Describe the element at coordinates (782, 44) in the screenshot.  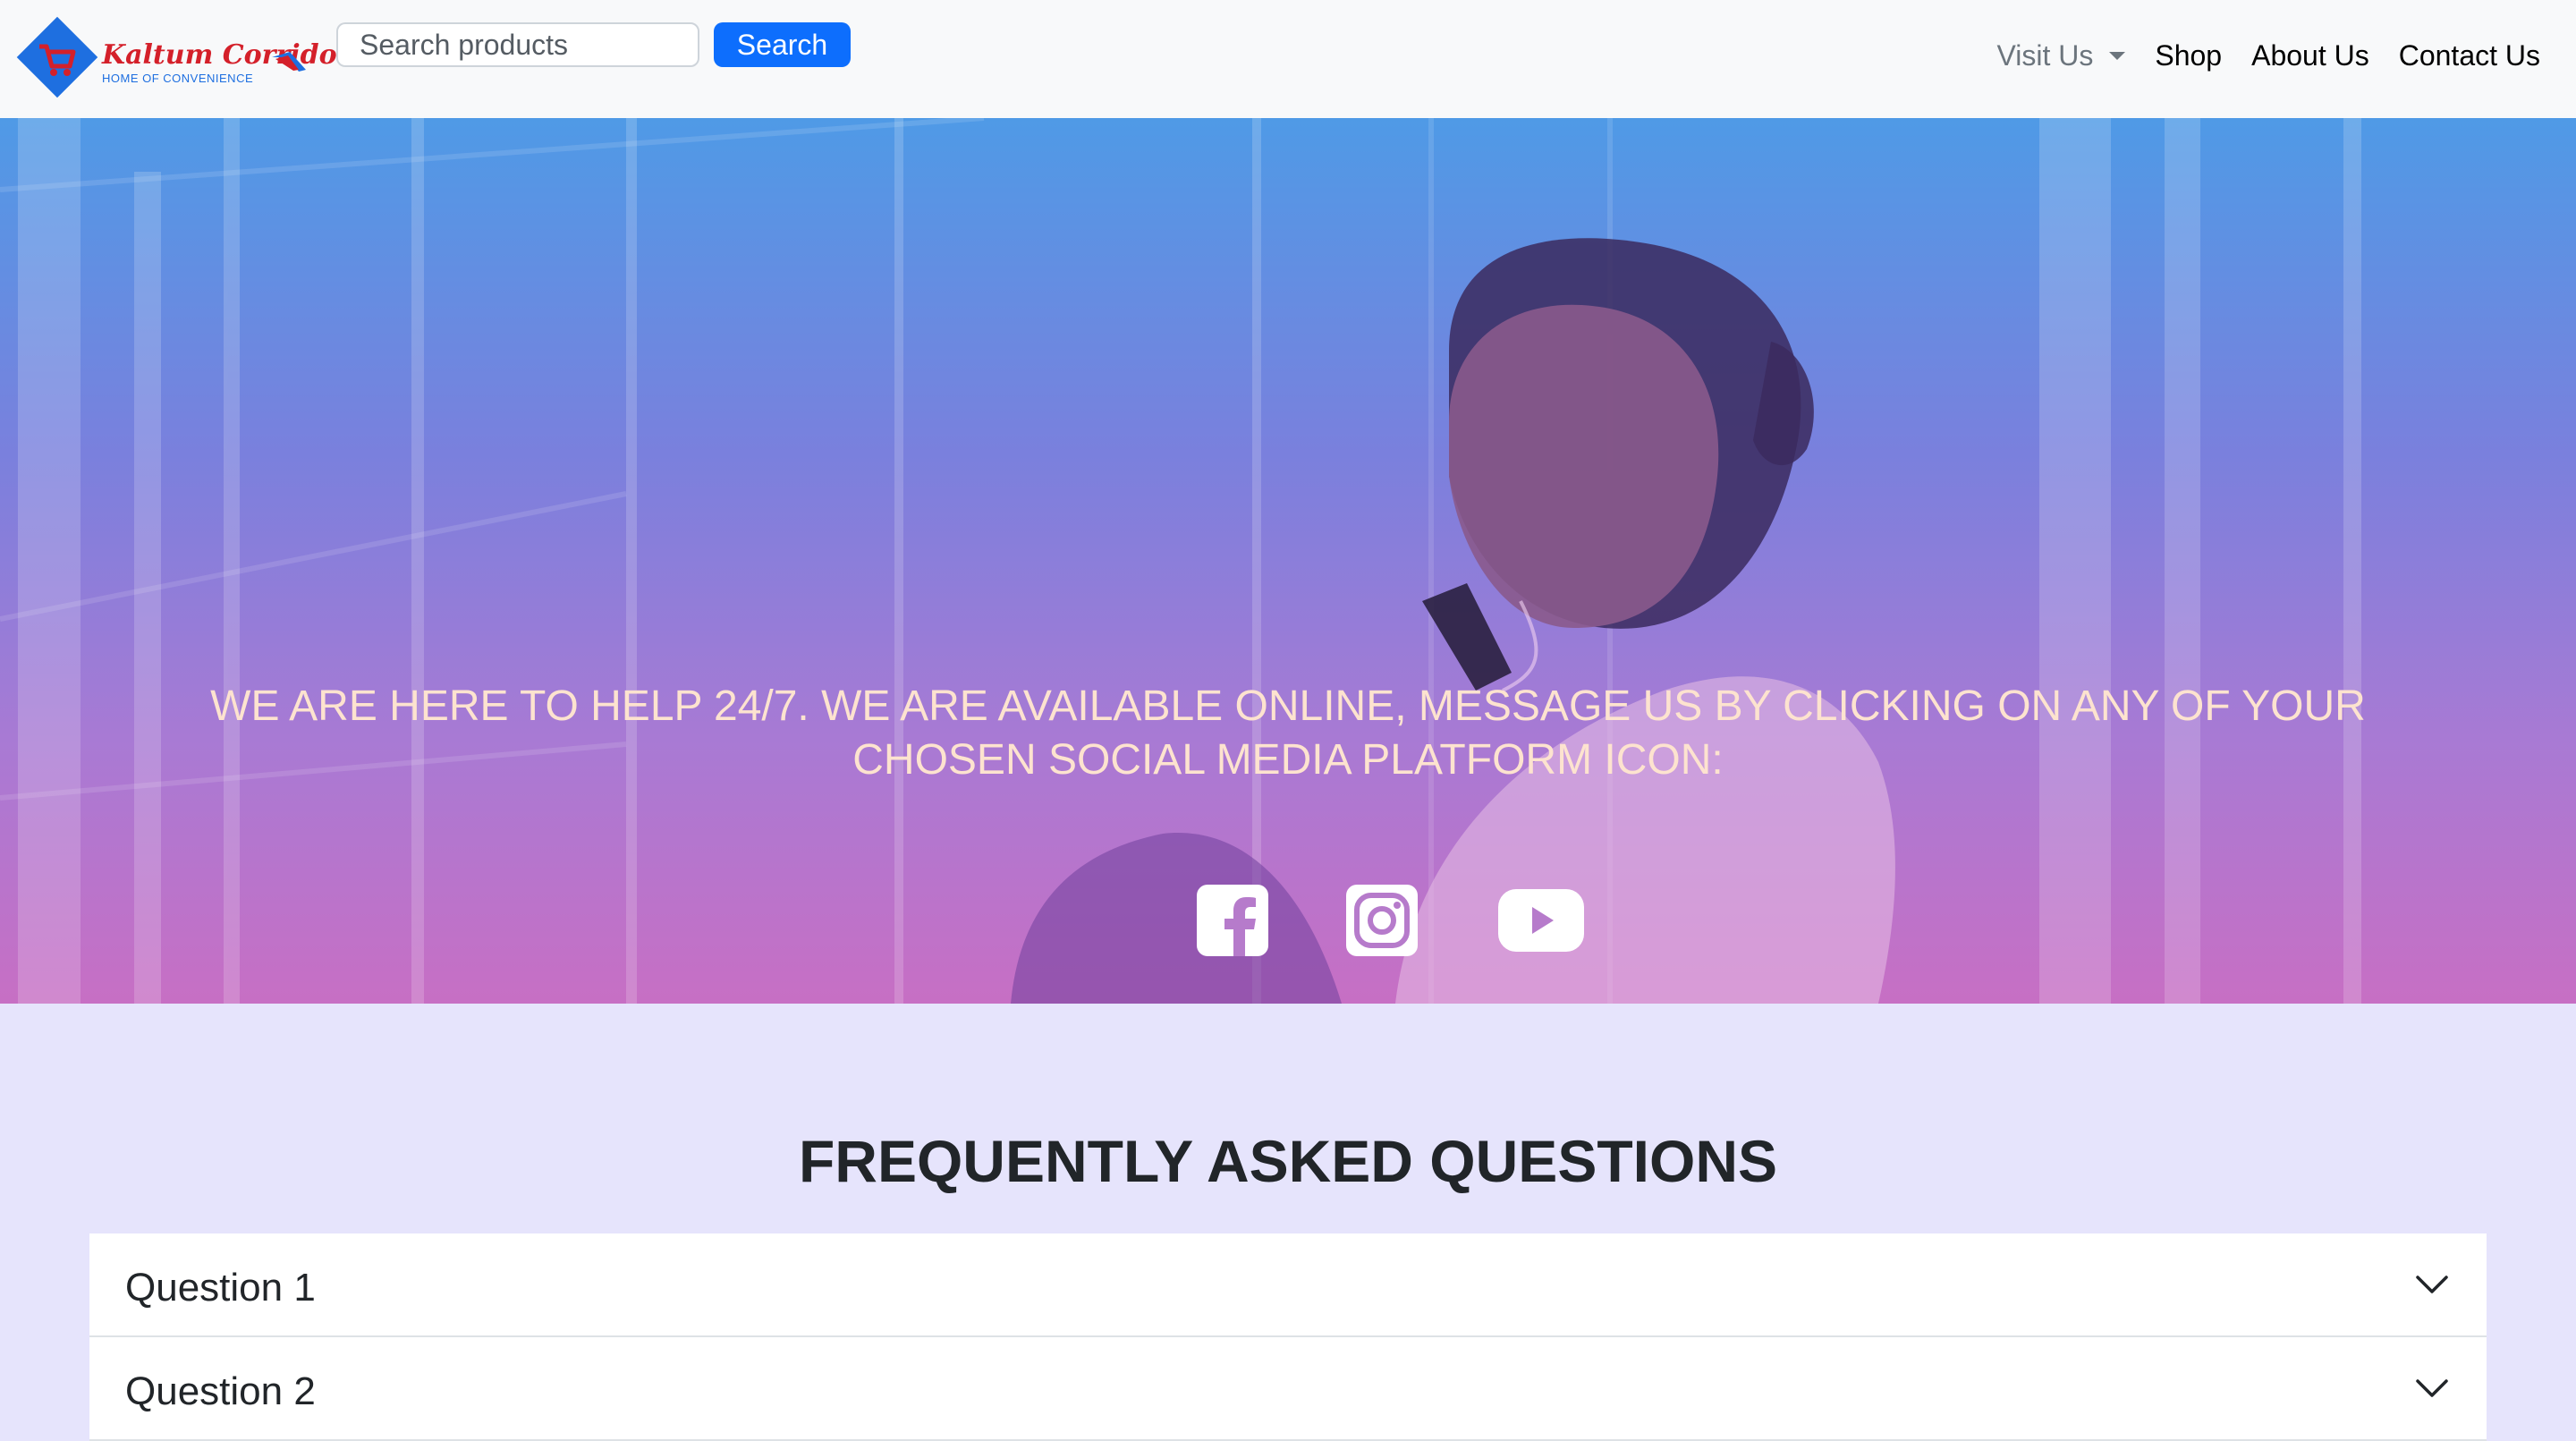
I see `search-button: Search` at that location.